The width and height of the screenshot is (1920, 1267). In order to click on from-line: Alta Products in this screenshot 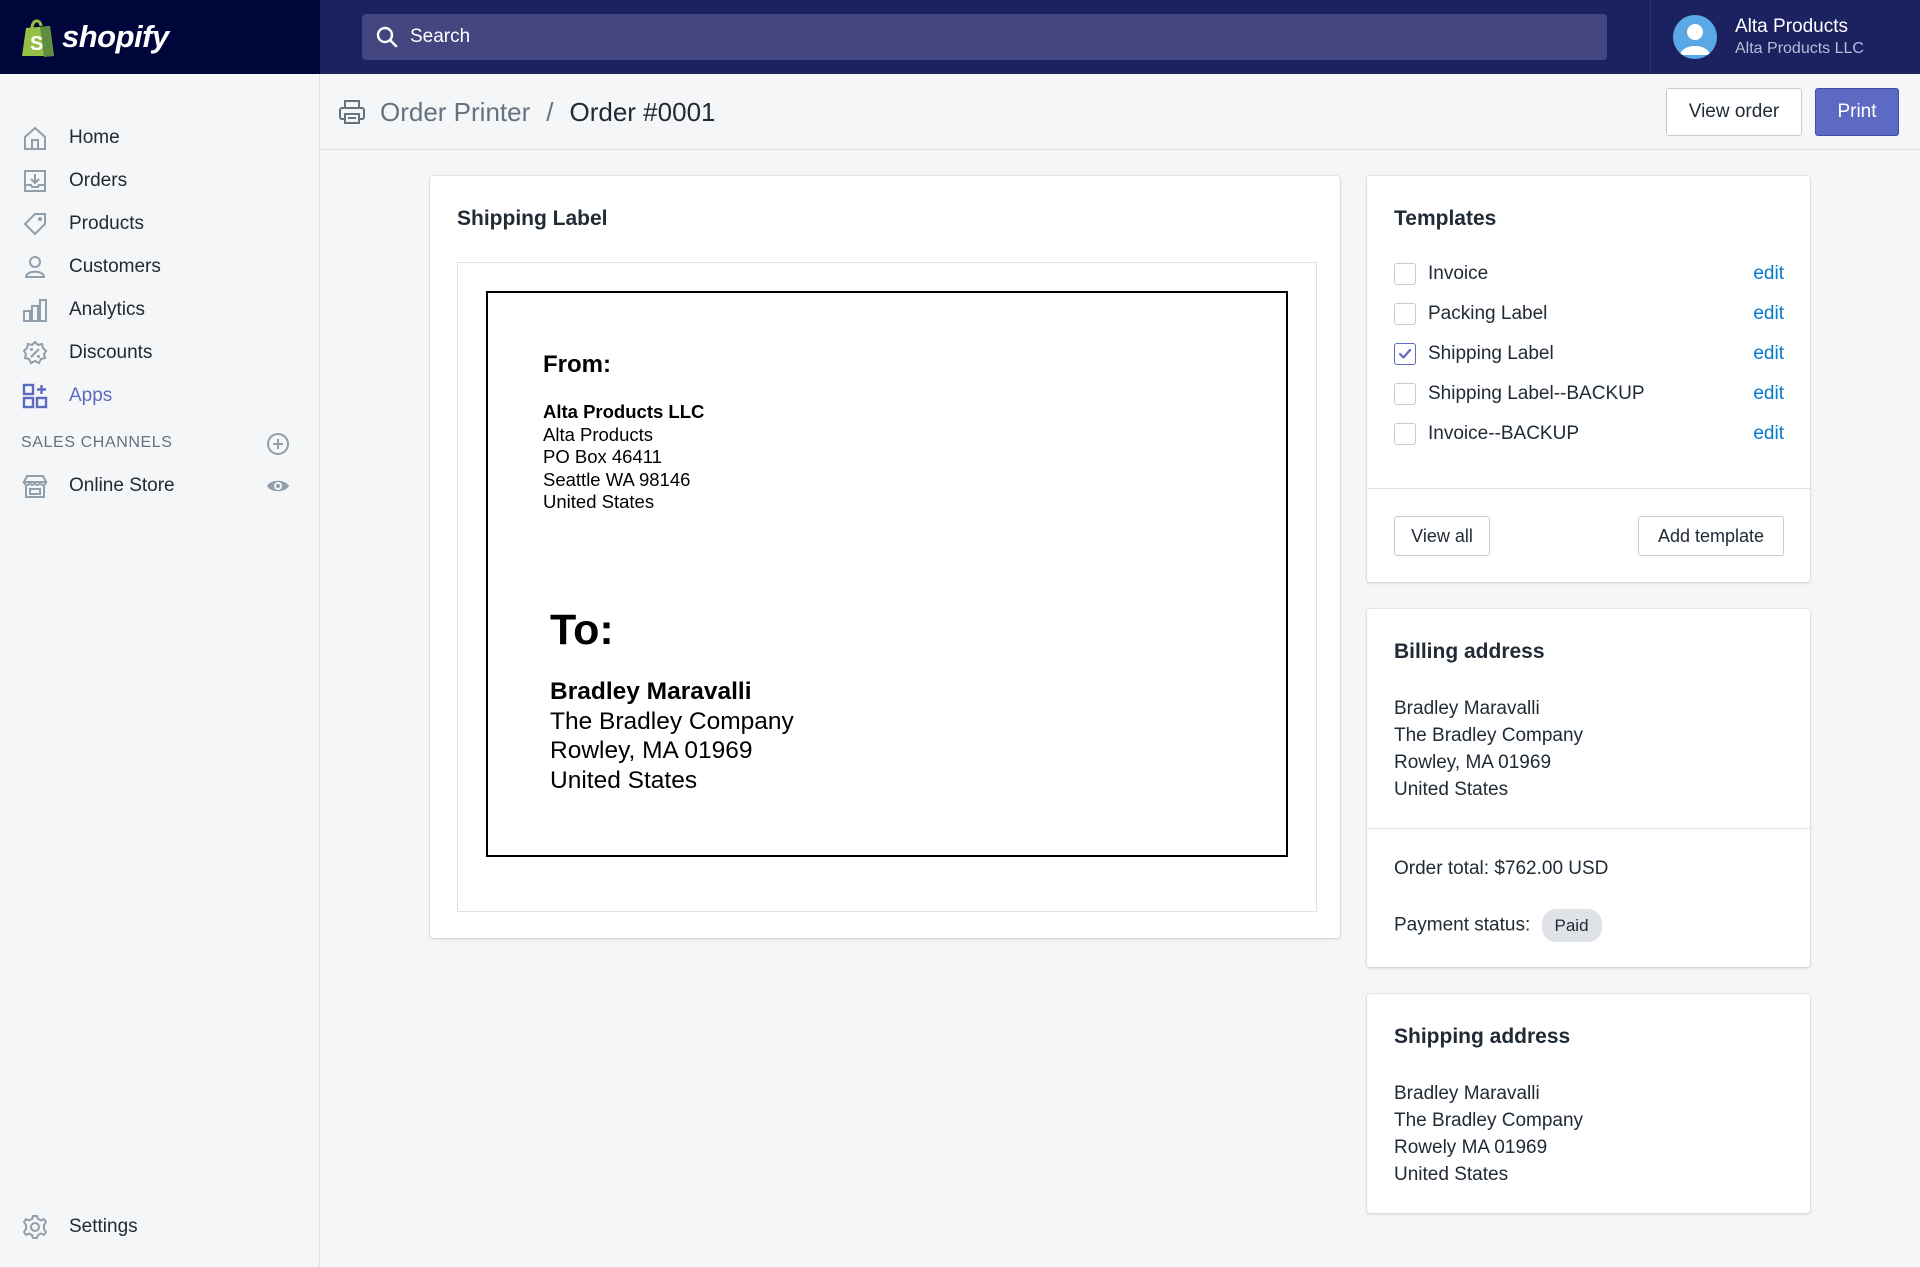, I will do `click(598, 434)`.